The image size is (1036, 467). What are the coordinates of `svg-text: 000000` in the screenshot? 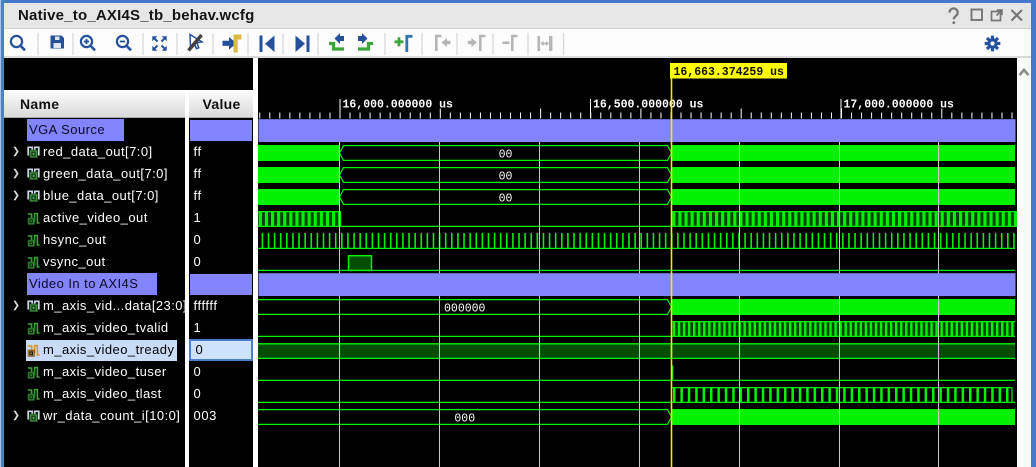 It's located at (465, 308).